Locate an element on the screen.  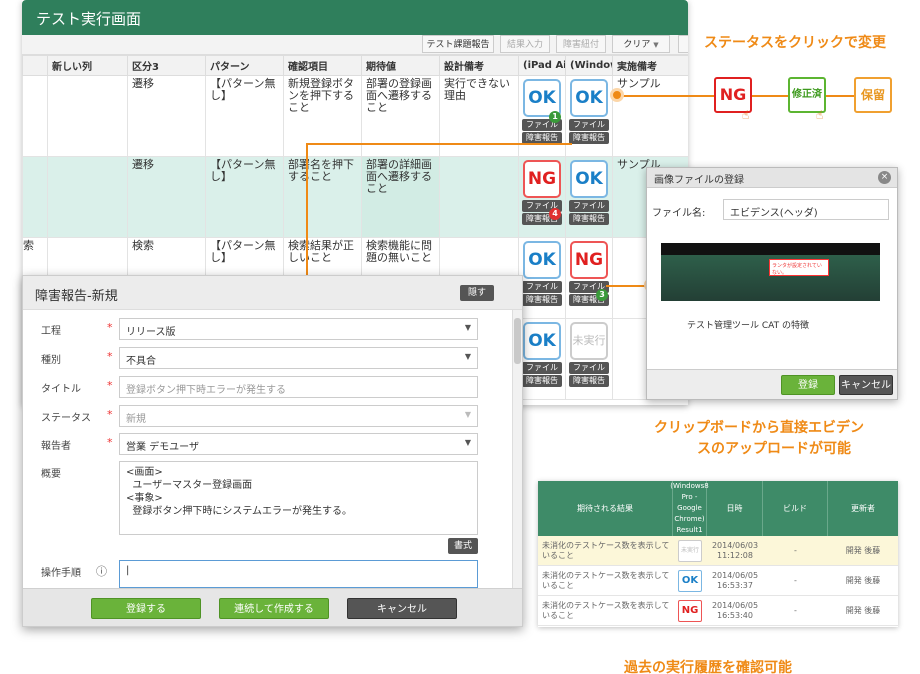
clear-dropdown: クリア ▼ is located at coordinates (641, 44).